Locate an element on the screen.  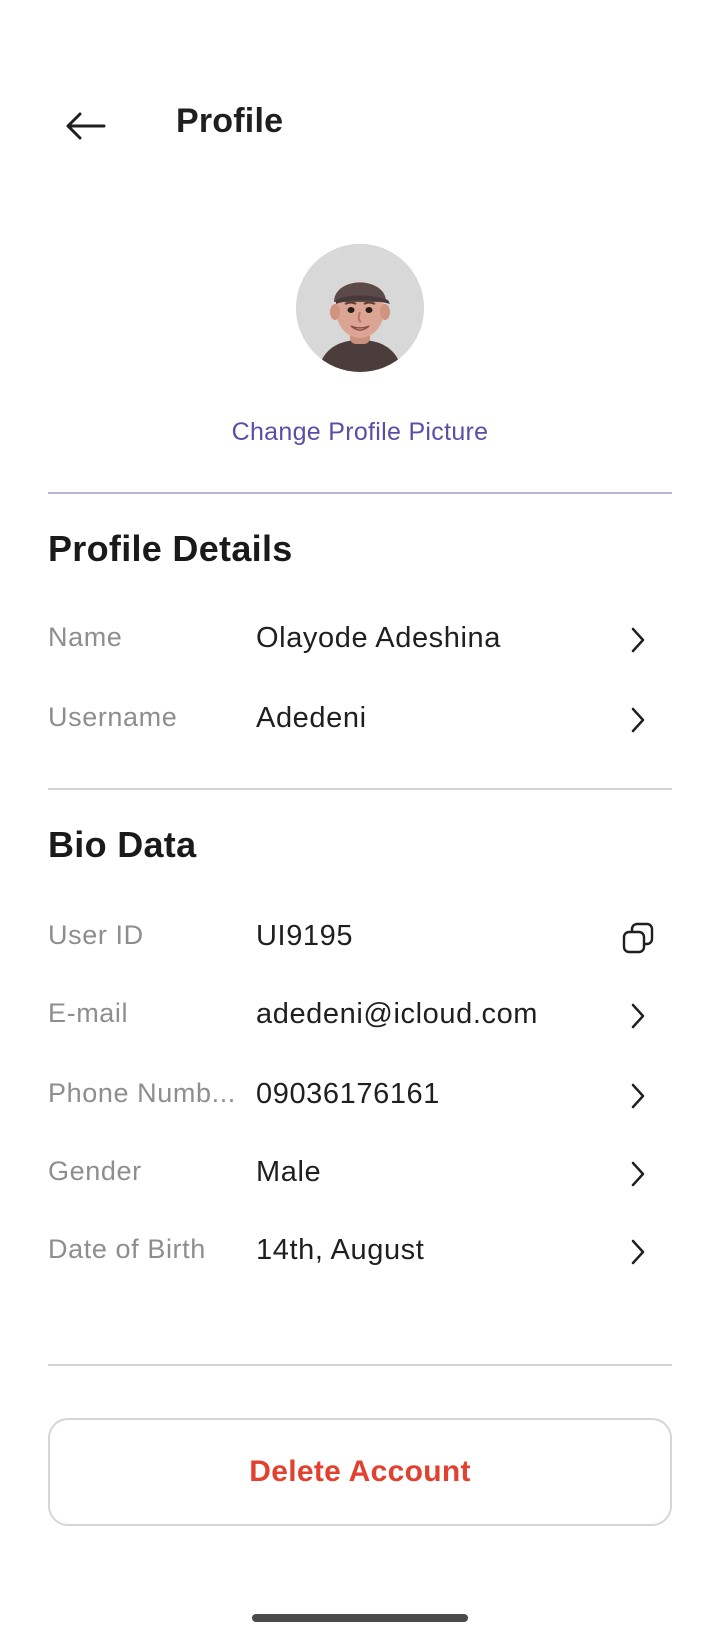
arrow-left-icon is located at coordinates (86, 126).